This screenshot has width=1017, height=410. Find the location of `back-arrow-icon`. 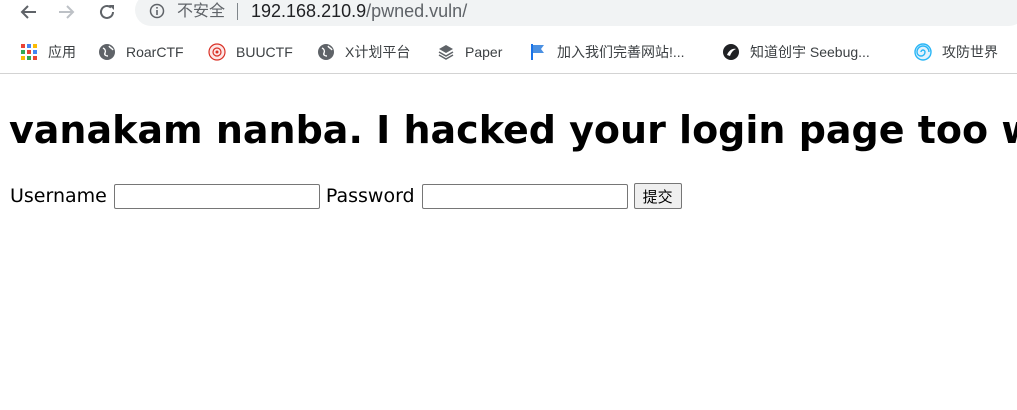

back-arrow-icon is located at coordinates (28, 12).